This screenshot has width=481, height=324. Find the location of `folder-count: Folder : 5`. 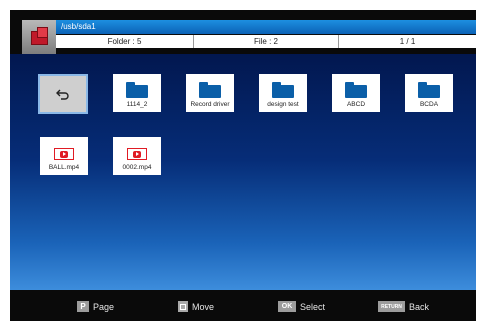

folder-count: Folder : 5 is located at coordinates (125, 41).